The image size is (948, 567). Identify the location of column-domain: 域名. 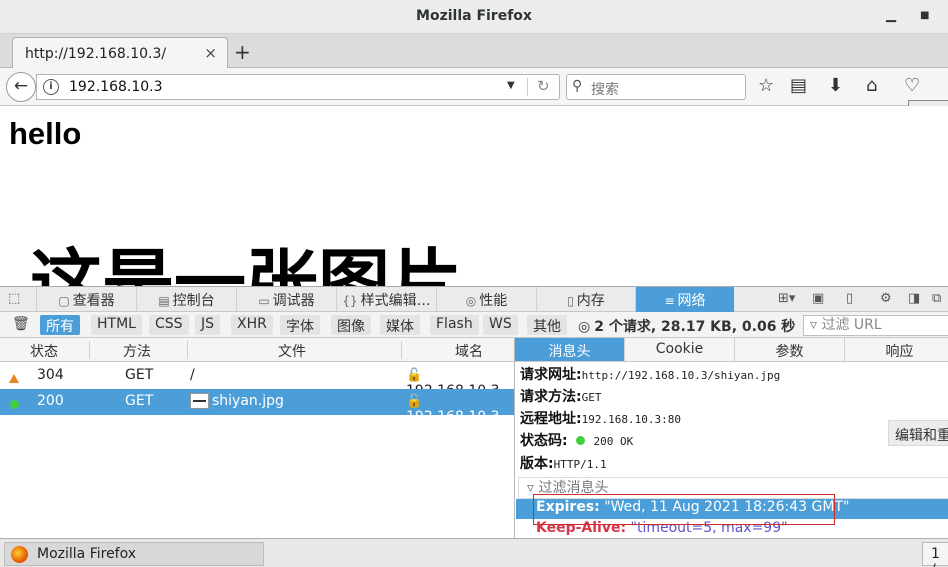
(469, 351).